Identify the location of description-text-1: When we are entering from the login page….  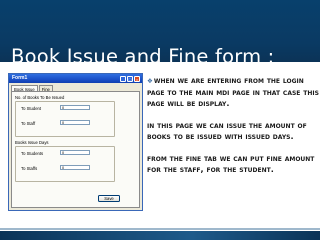
(233, 91).